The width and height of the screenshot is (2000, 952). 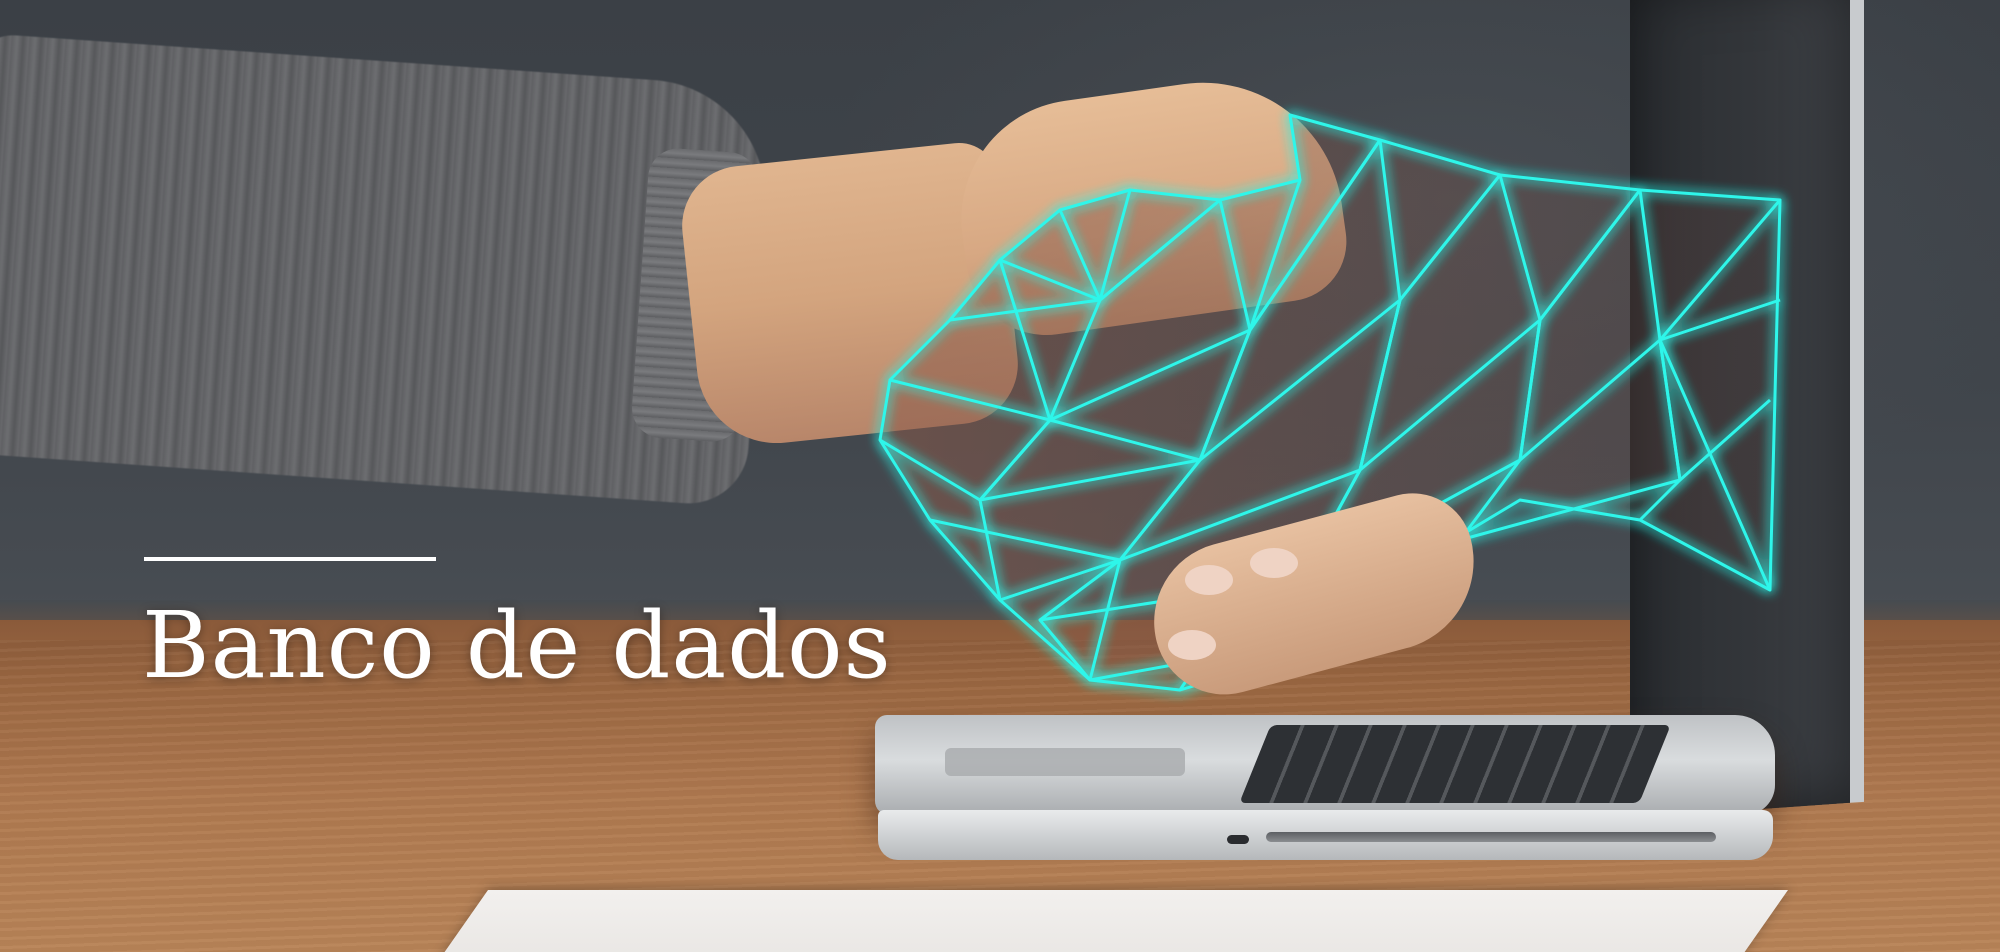 I want to click on title-divider-line, so click(x=290, y=559).